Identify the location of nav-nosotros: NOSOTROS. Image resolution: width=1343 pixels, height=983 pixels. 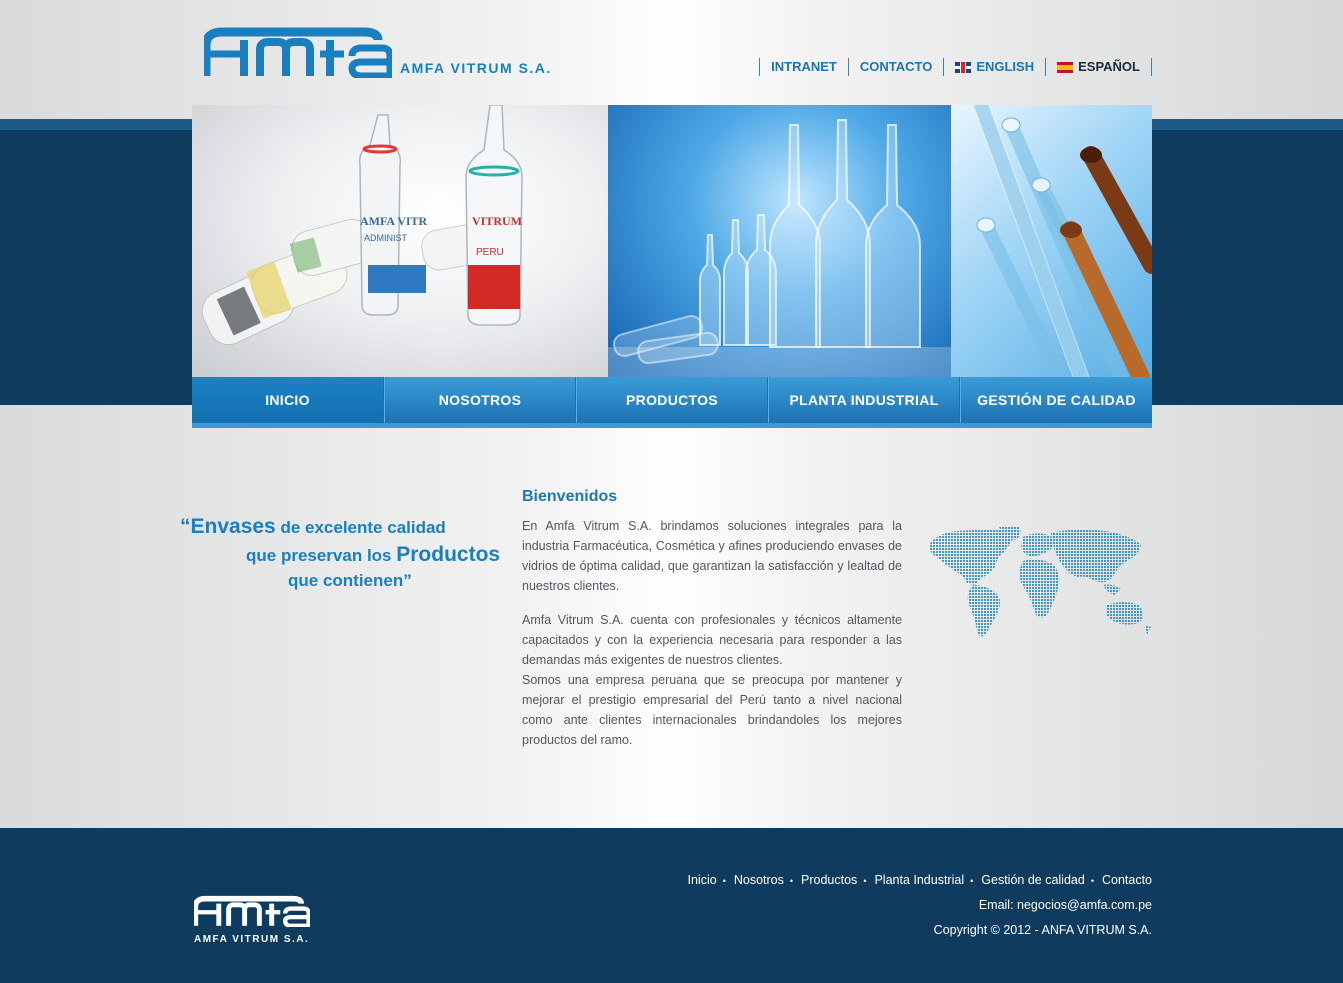
(480, 400).